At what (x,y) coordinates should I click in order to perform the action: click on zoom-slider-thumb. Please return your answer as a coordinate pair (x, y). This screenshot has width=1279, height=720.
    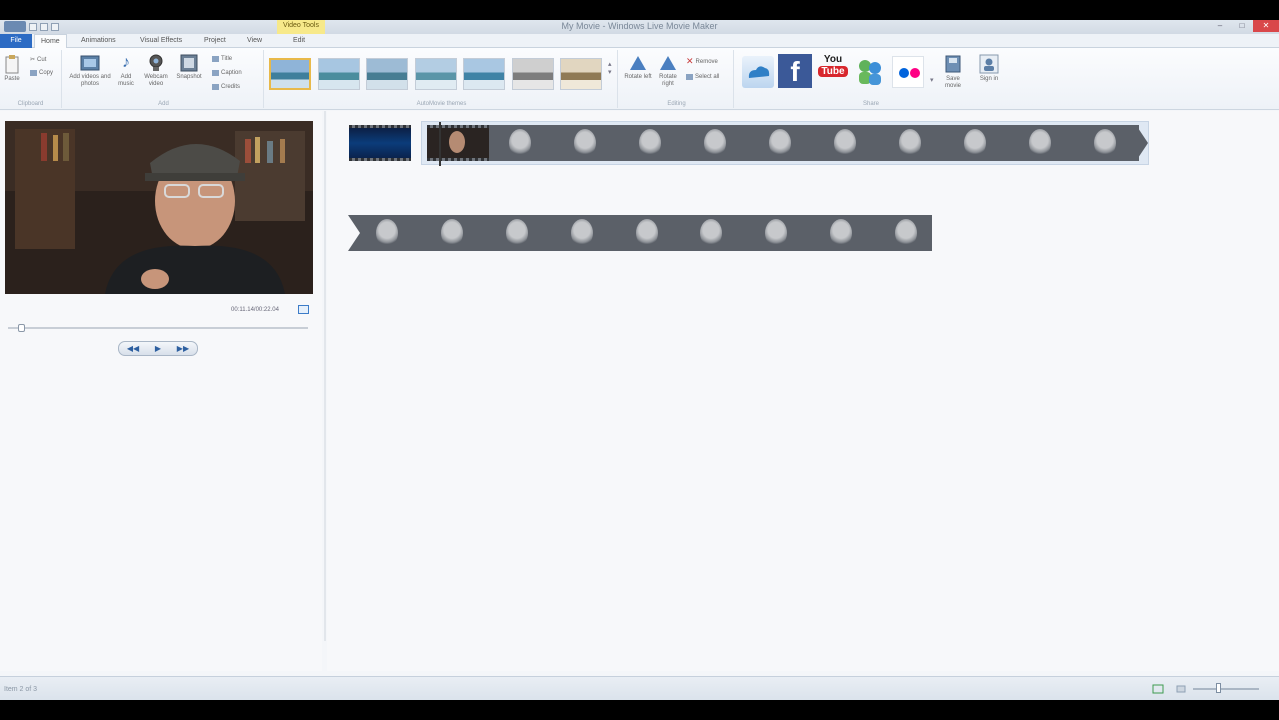
    Looking at the image, I should click on (1218, 688).